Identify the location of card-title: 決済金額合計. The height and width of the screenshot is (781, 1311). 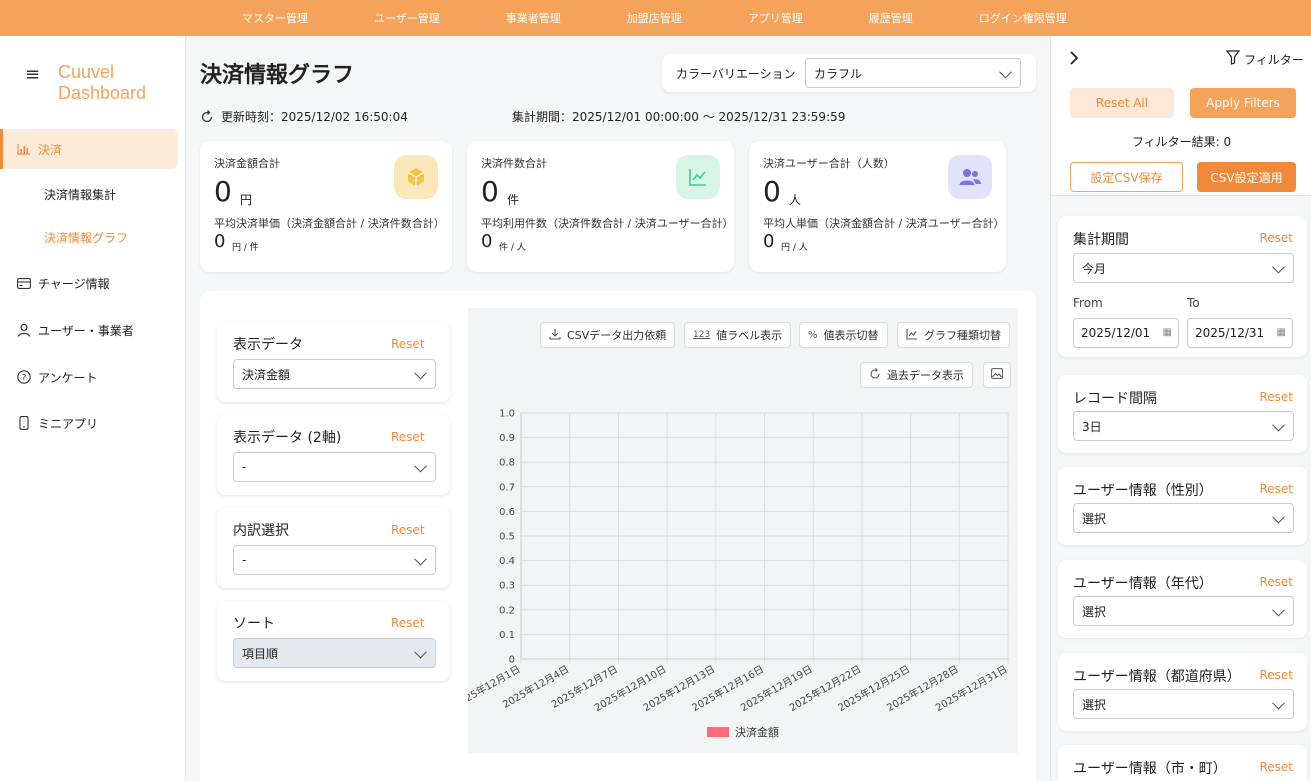
(247, 163).